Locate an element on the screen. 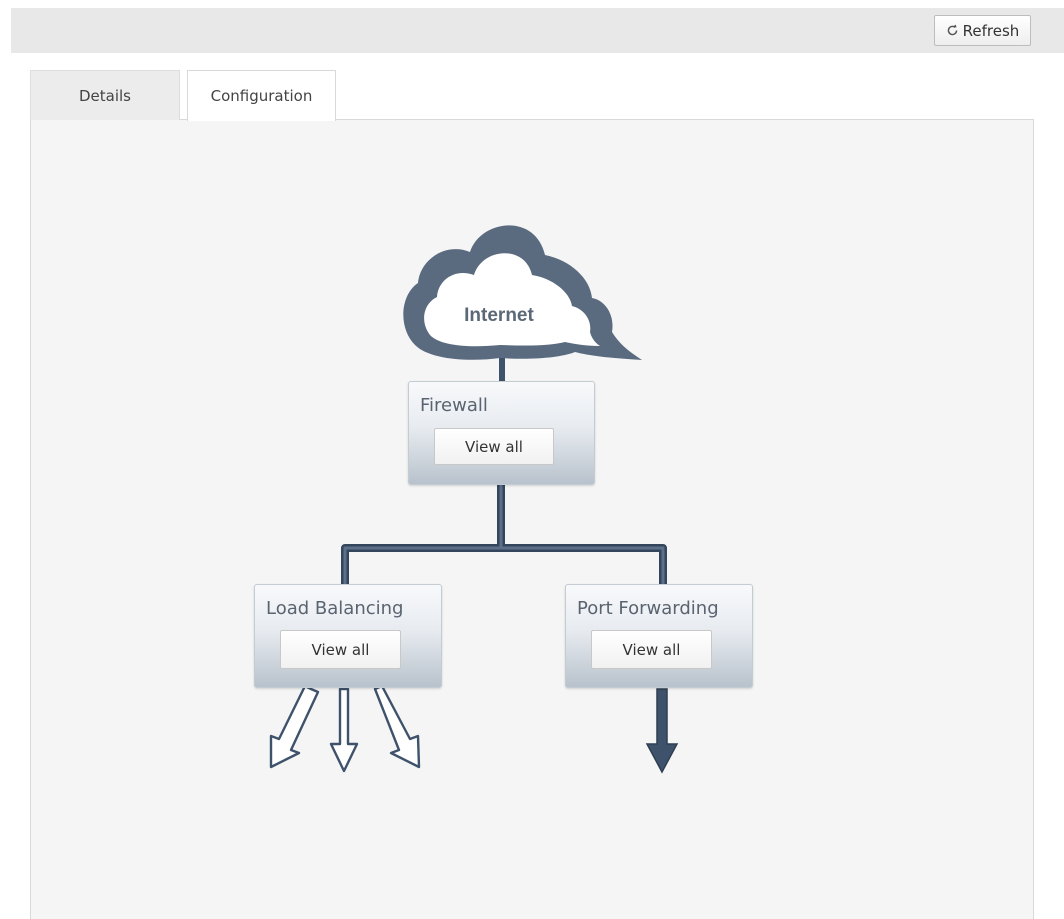  cloud-firewall-connector is located at coordinates (502, 370).